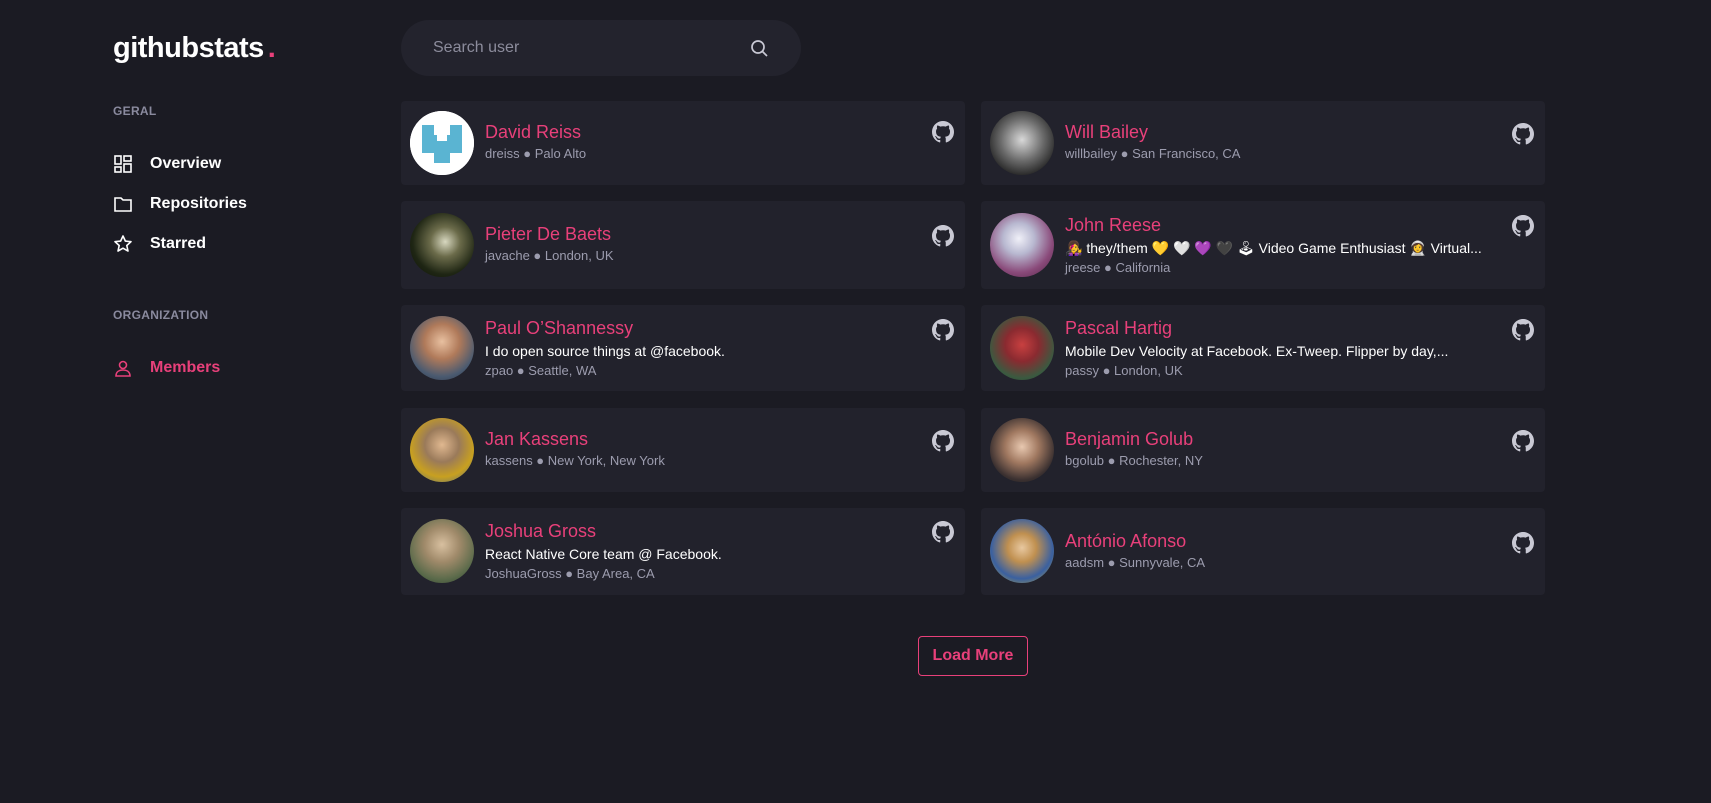  I want to click on nav-item-starred: Starred, so click(159, 244).